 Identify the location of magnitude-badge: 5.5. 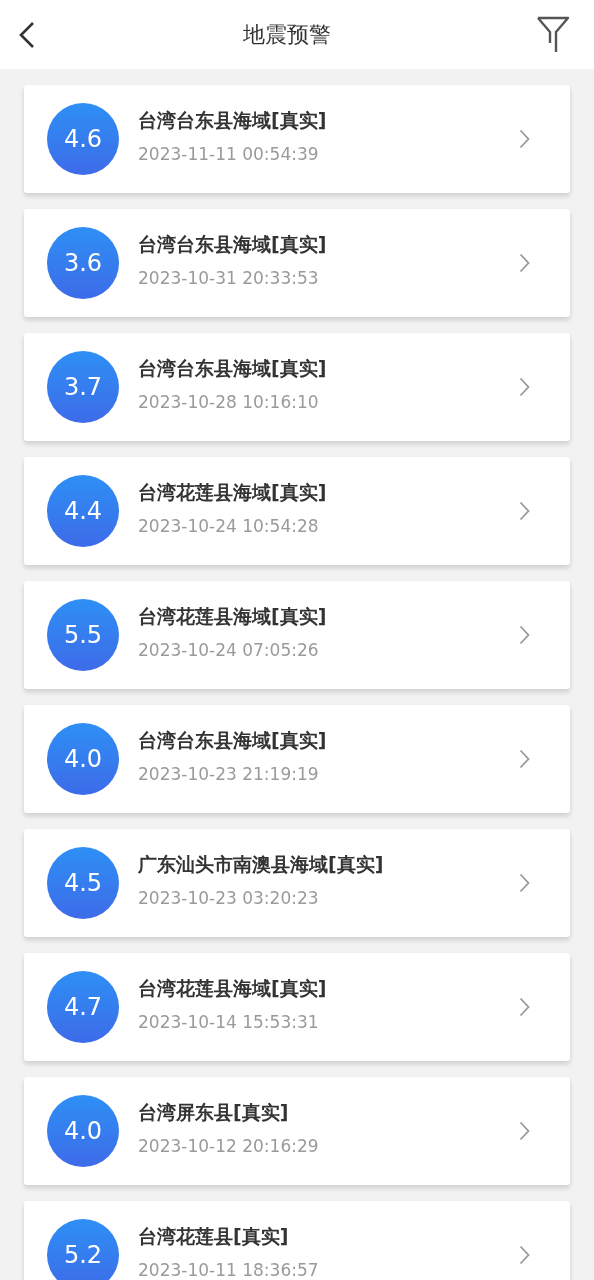
(83, 635).